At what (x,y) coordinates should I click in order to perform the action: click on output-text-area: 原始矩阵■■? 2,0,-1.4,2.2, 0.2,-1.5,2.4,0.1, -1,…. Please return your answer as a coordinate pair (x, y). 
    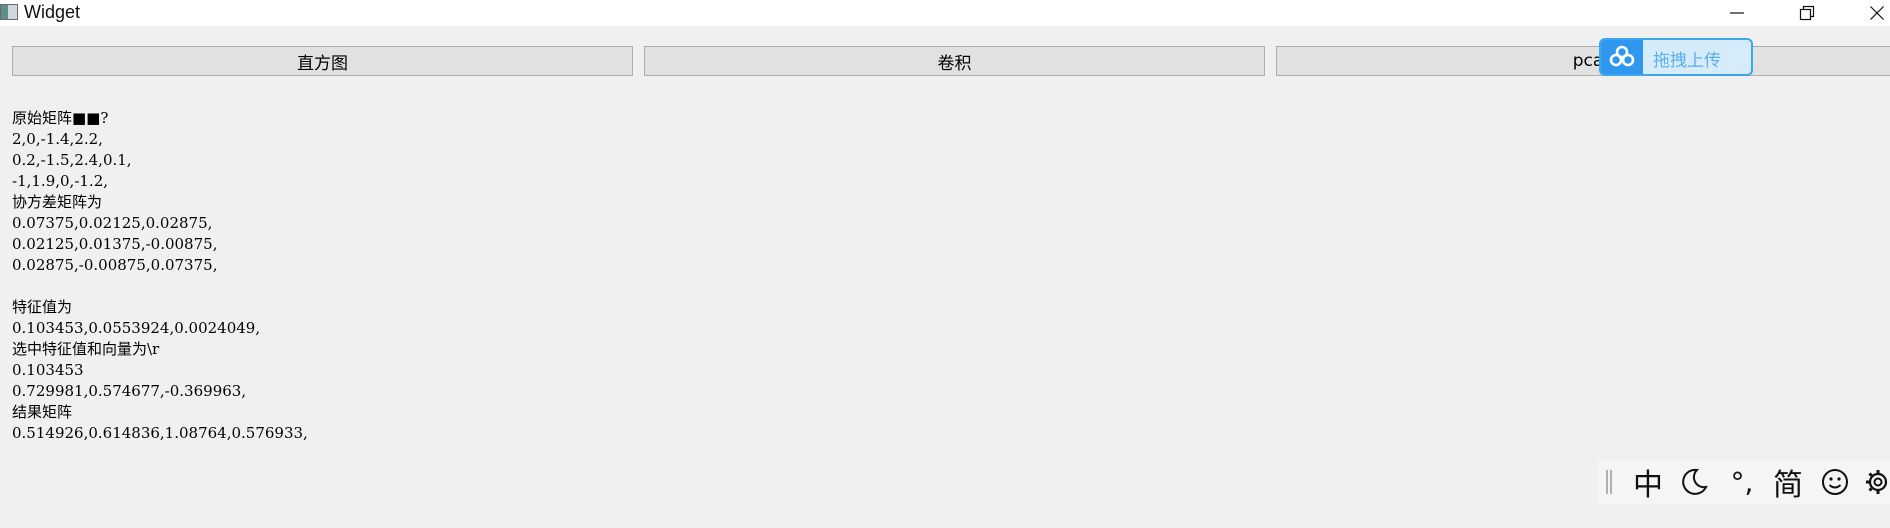
    Looking at the image, I should click on (160, 276).